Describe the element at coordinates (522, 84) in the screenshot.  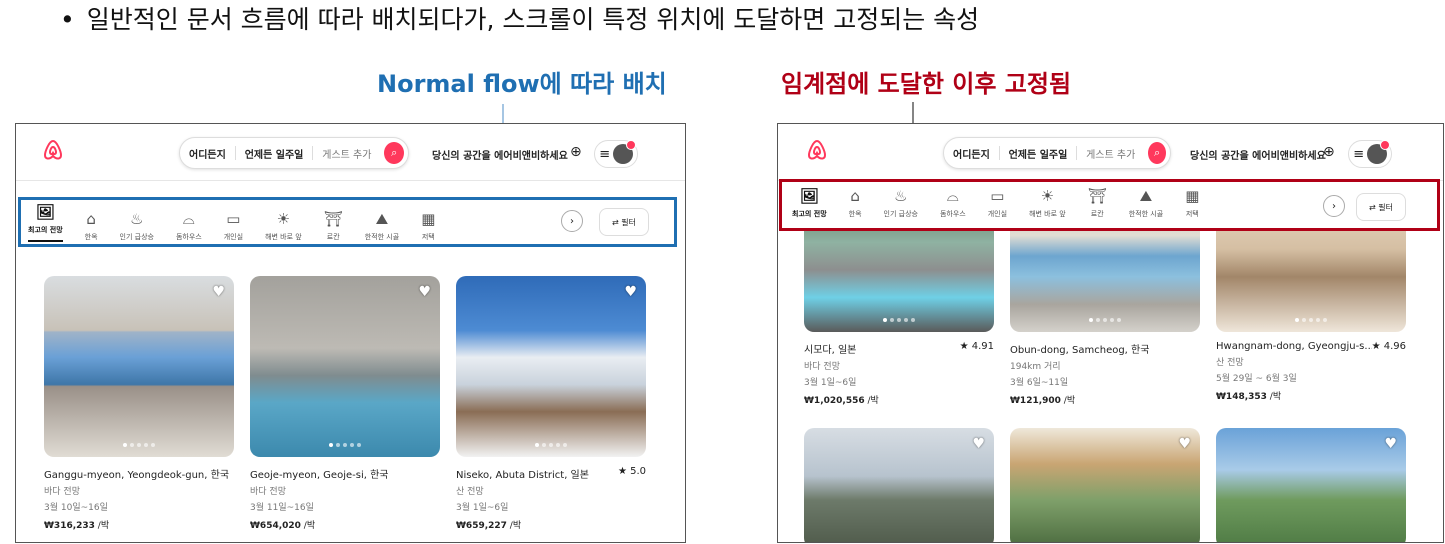
I see `normal-flow-label: Normal flow에 따라 배치` at that location.